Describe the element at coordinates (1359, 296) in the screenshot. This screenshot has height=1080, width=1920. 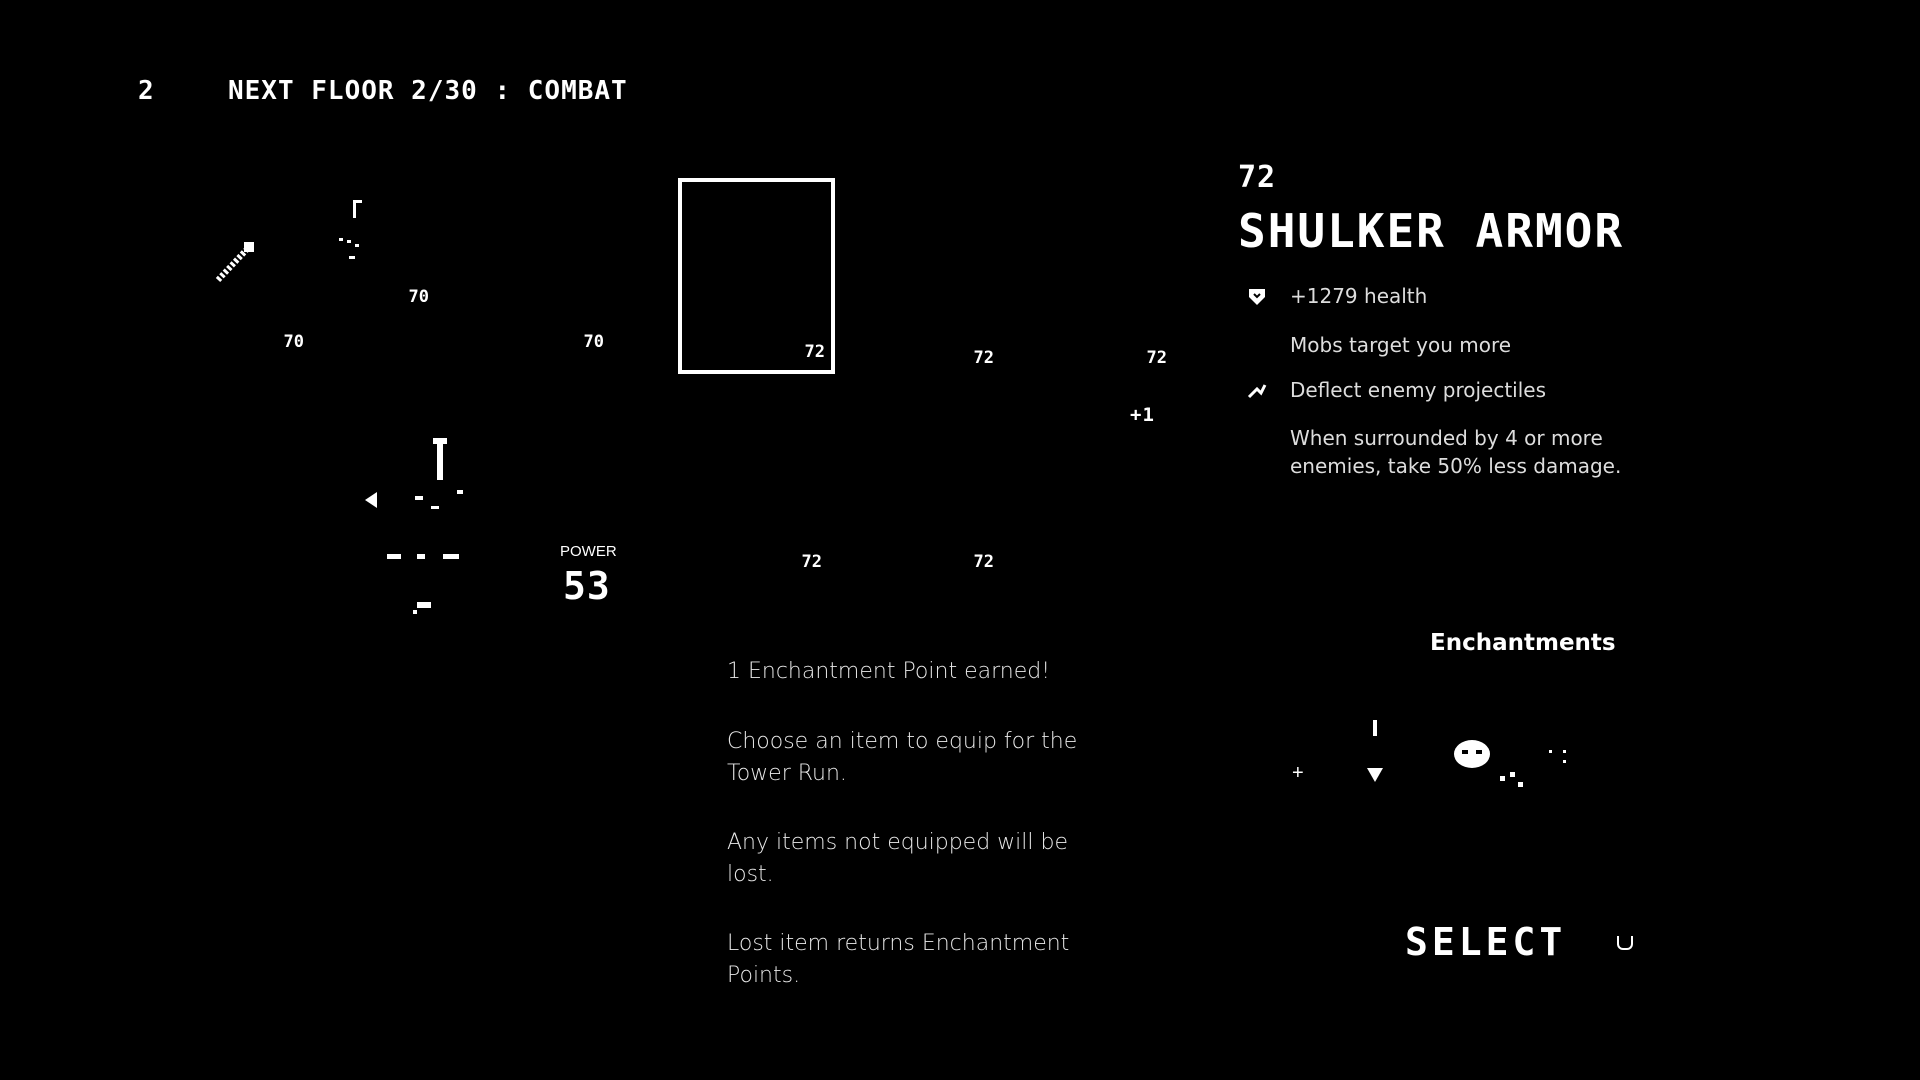
I see `stat-health: +1279 health` at that location.